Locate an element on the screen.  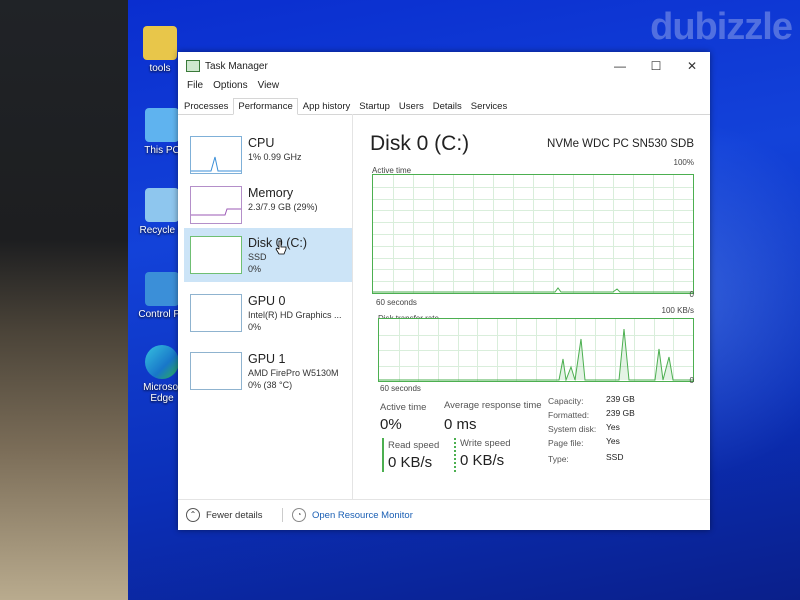
page-file-label: Page file: is located at coordinates (566, 443).